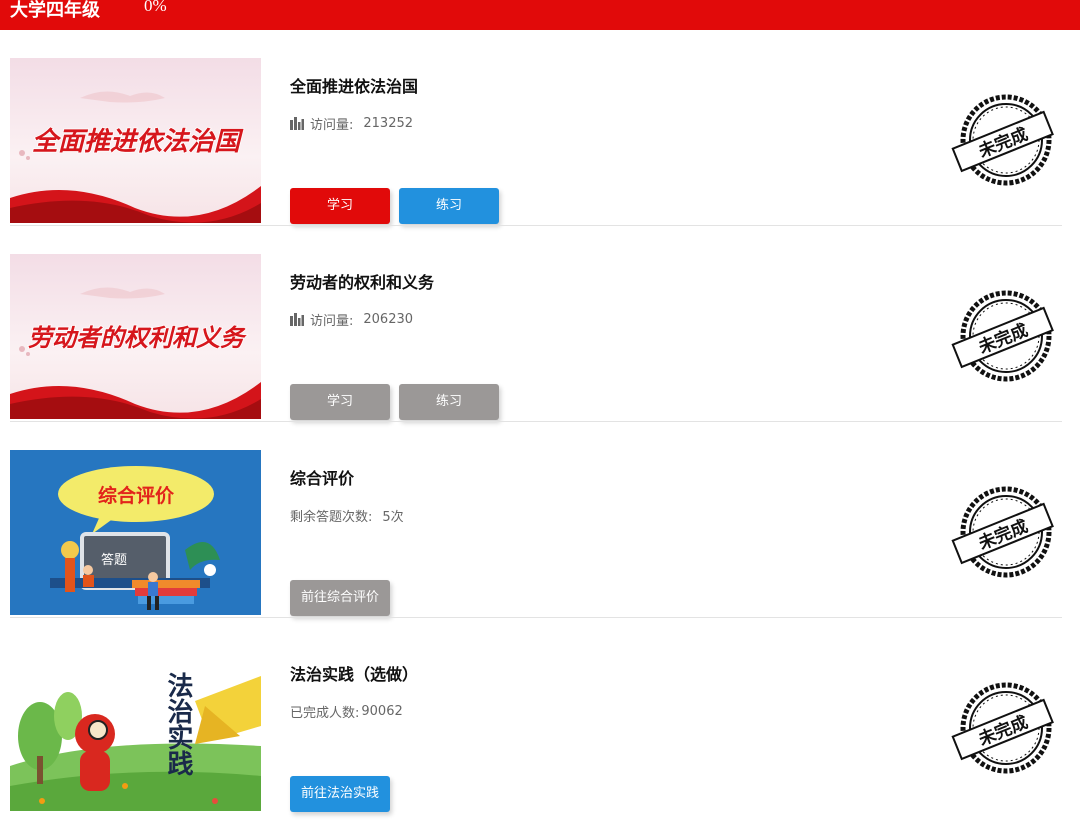 This screenshot has height=828, width=1080. Describe the element at coordinates (388, 319) in the screenshot. I see `meta-value: 206230` at that location.